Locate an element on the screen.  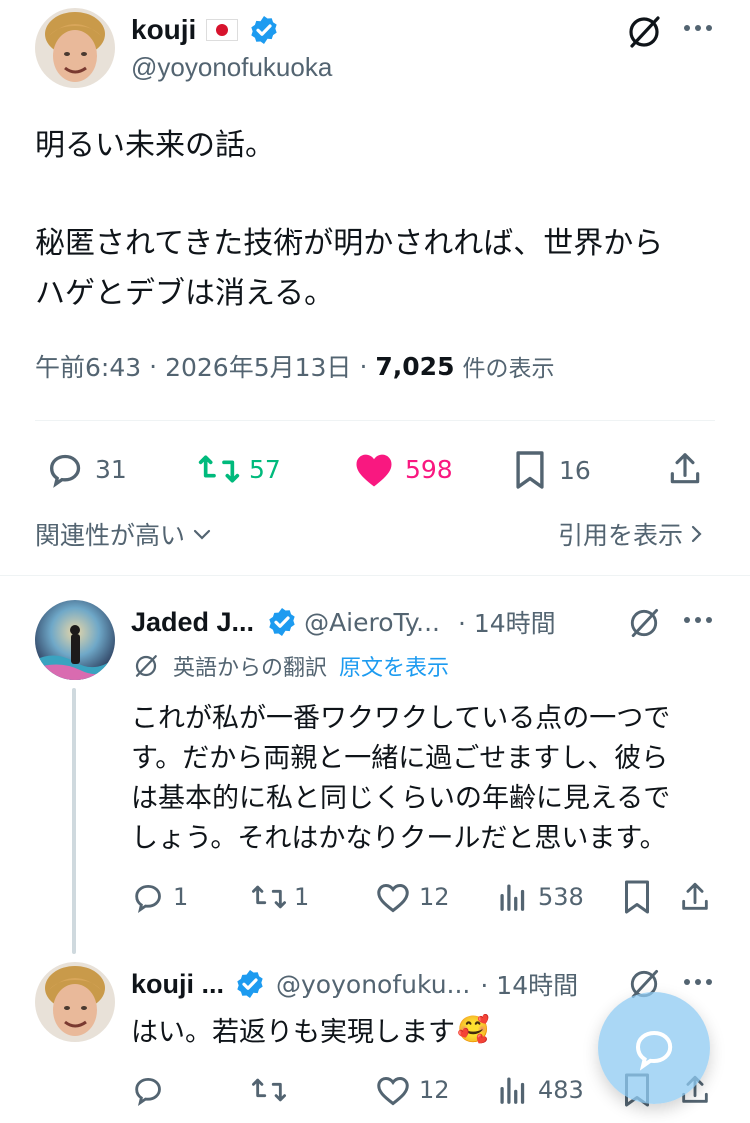
tweet-date: 2026年5月13日 is located at coordinates (258, 366).